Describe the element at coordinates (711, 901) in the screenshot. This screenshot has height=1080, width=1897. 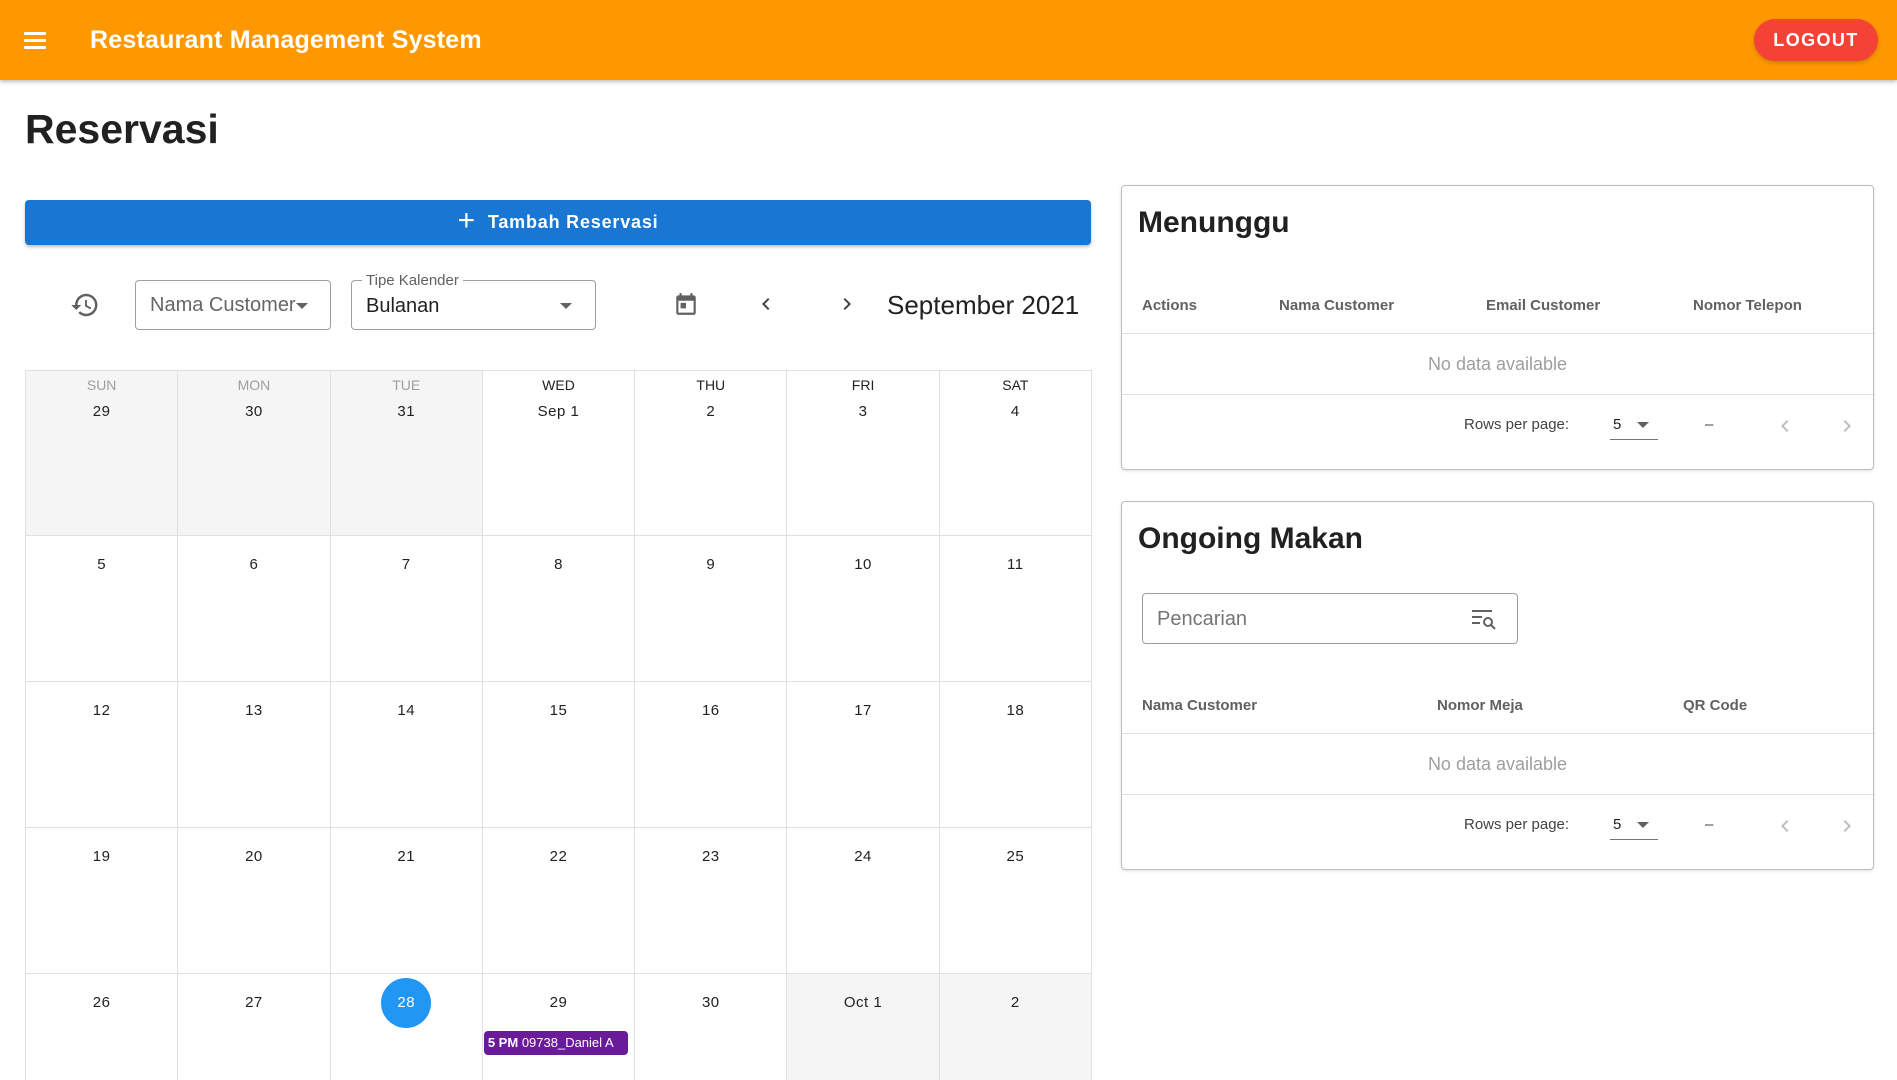
I see `calendar-day: 23` at that location.